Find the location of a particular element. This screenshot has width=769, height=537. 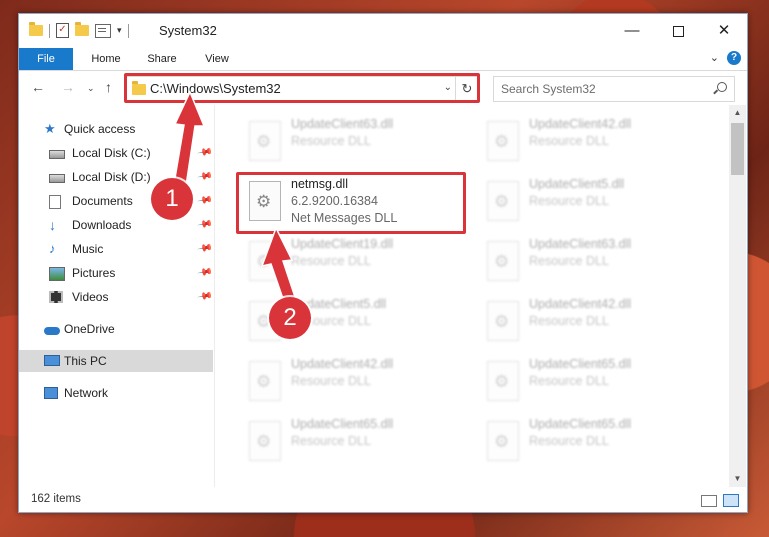

vertical-scrollbar: ▲ ▼ is located at coordinates (737, 296).